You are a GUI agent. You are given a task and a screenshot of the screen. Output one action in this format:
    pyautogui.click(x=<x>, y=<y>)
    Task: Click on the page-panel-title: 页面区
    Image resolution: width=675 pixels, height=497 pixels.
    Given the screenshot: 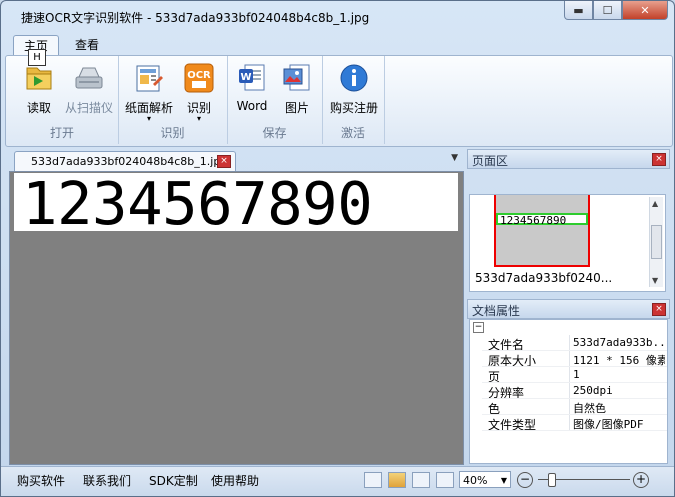 What is the action you would take?
    pyautogui.click(x=490, y=161)
    